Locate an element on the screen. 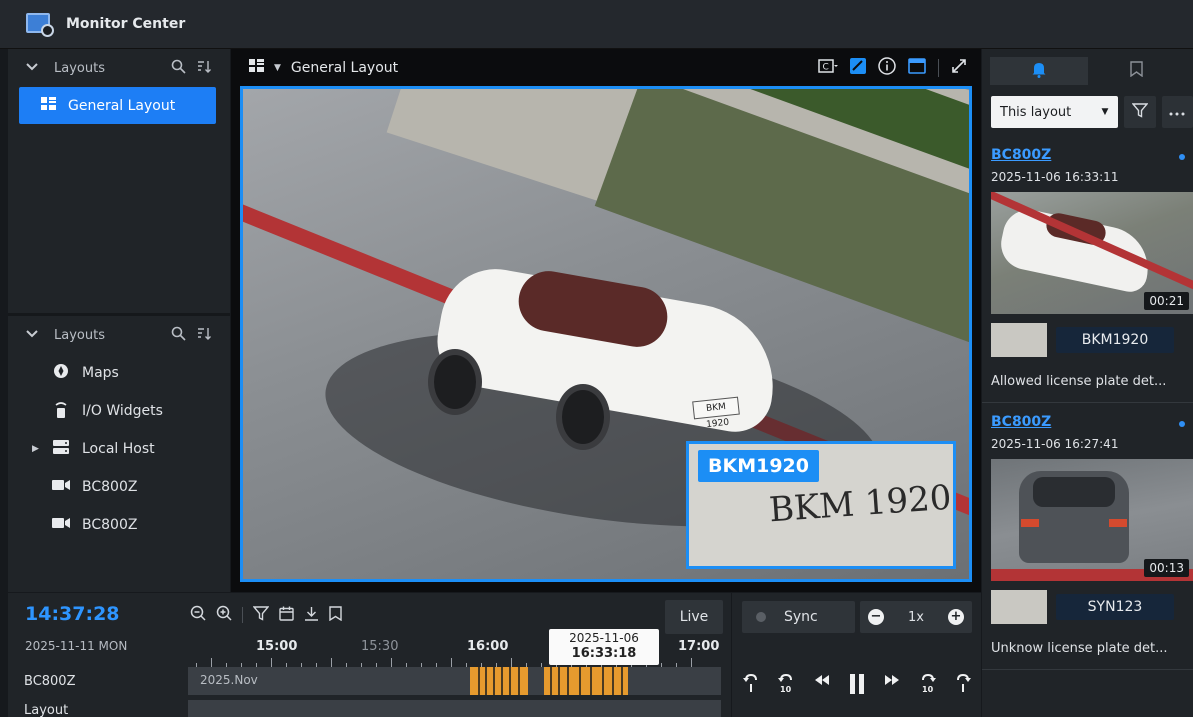  pause-icon is located at coordinates (857, 686).